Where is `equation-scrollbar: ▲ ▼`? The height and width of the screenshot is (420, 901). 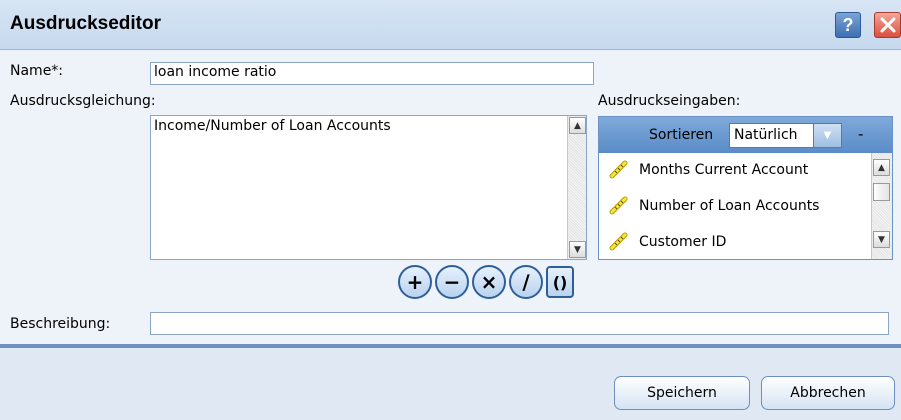 equation-scrollbar: ▲ ▼ is located at coordinates (576, 187).